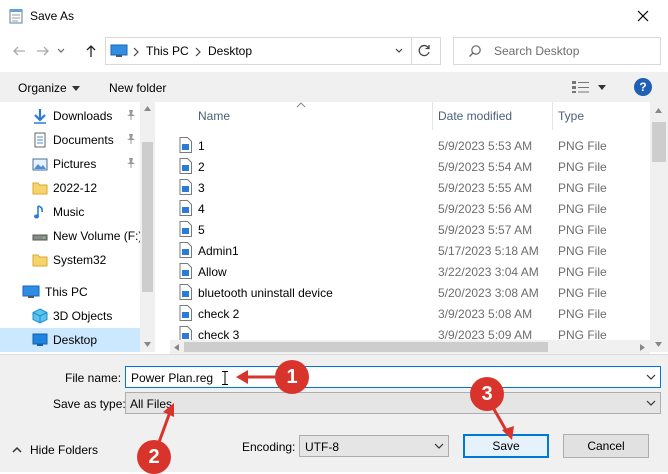 This screenshot has height=474, width=668. What do you see at coordinates (154, 457) in the screenshot?
I see `annotation-badge-2: 2` at bounding box center [154, 457].